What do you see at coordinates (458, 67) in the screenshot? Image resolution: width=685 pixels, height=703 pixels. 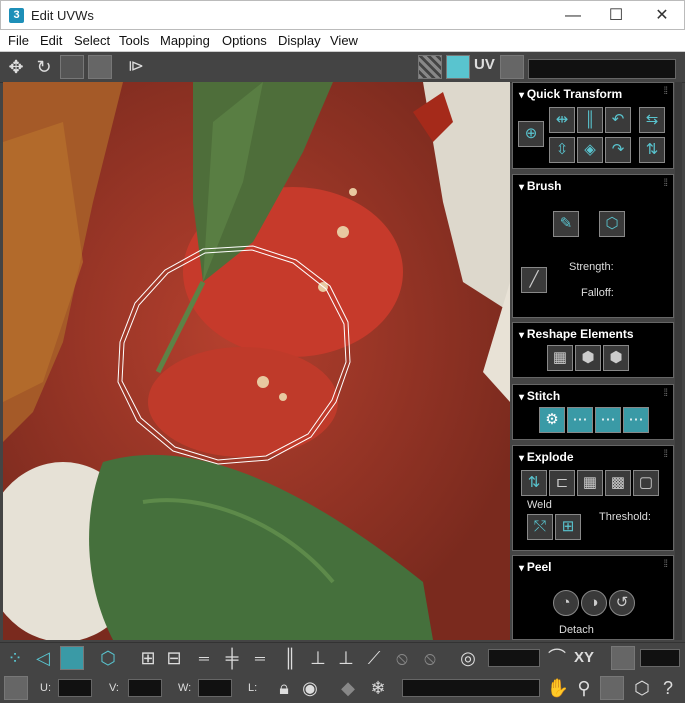 I see `texture-map-icon` at bounding box center [458, 67].